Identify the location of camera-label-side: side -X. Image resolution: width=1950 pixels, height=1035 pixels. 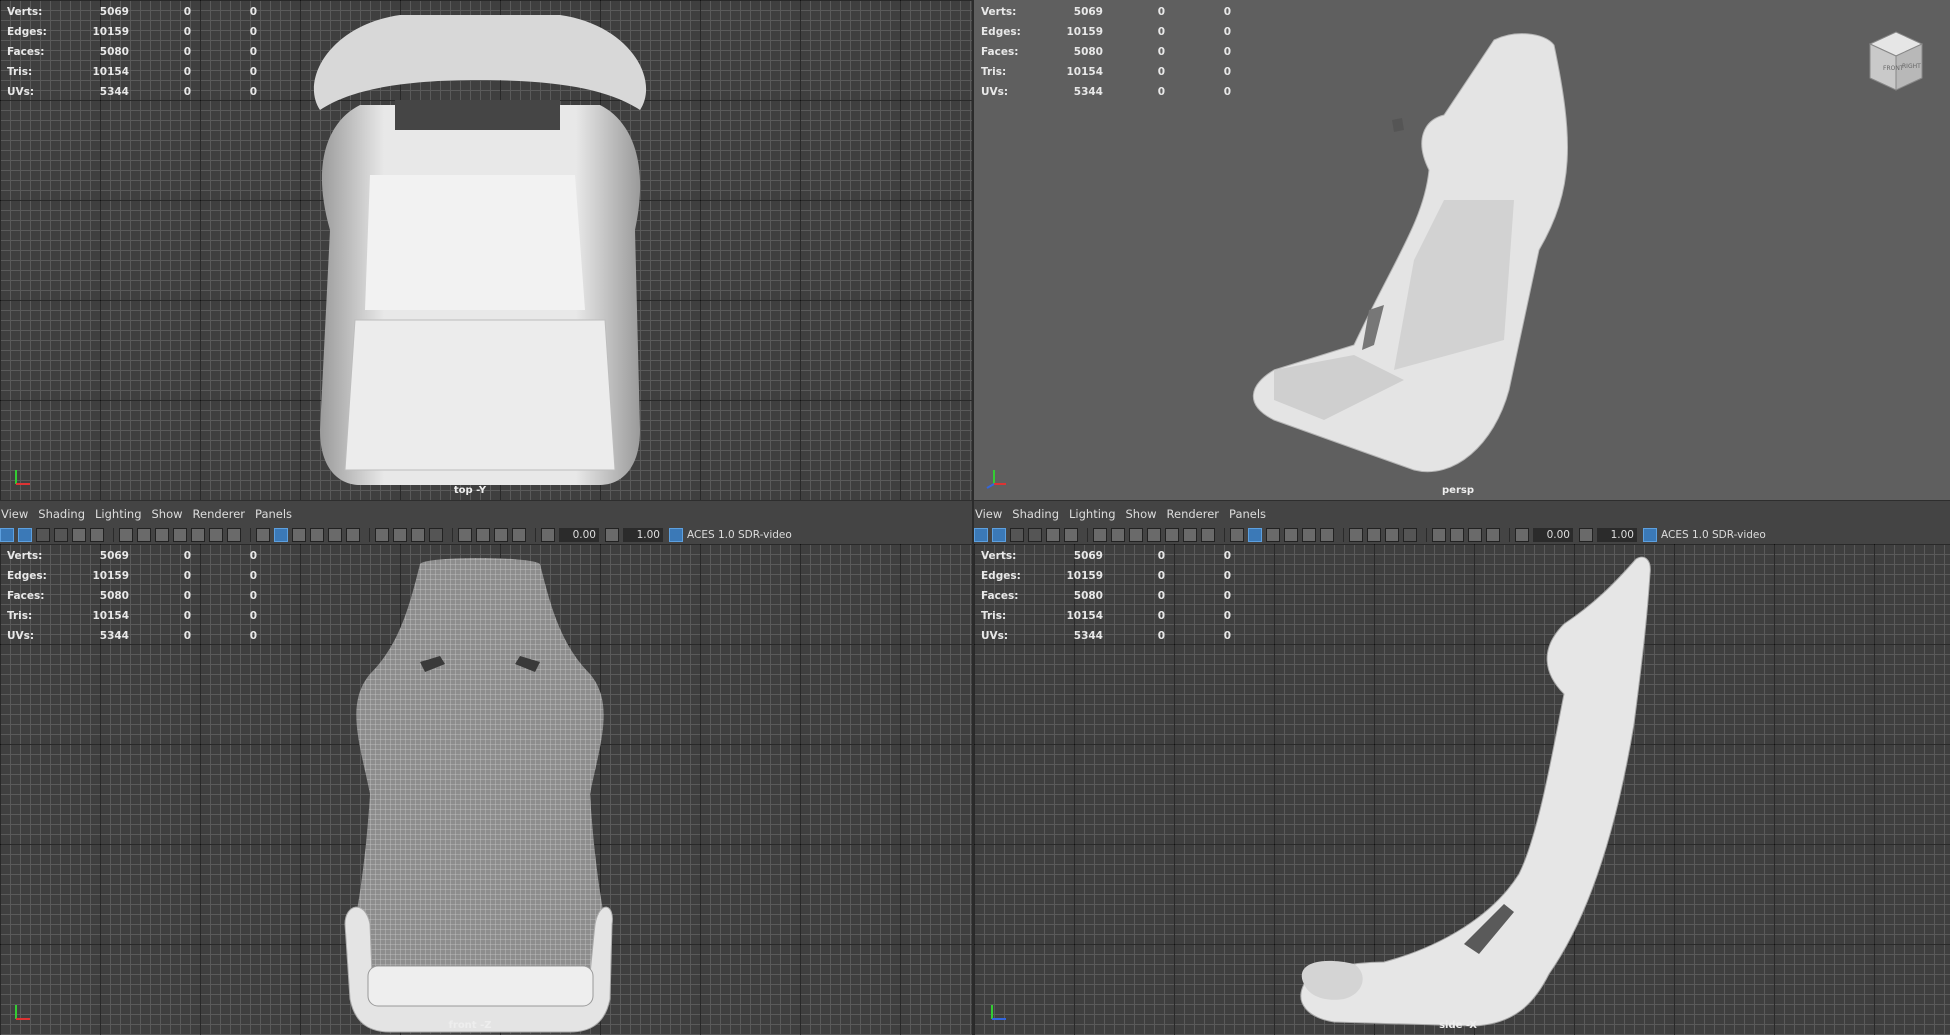
(1458, 1025).